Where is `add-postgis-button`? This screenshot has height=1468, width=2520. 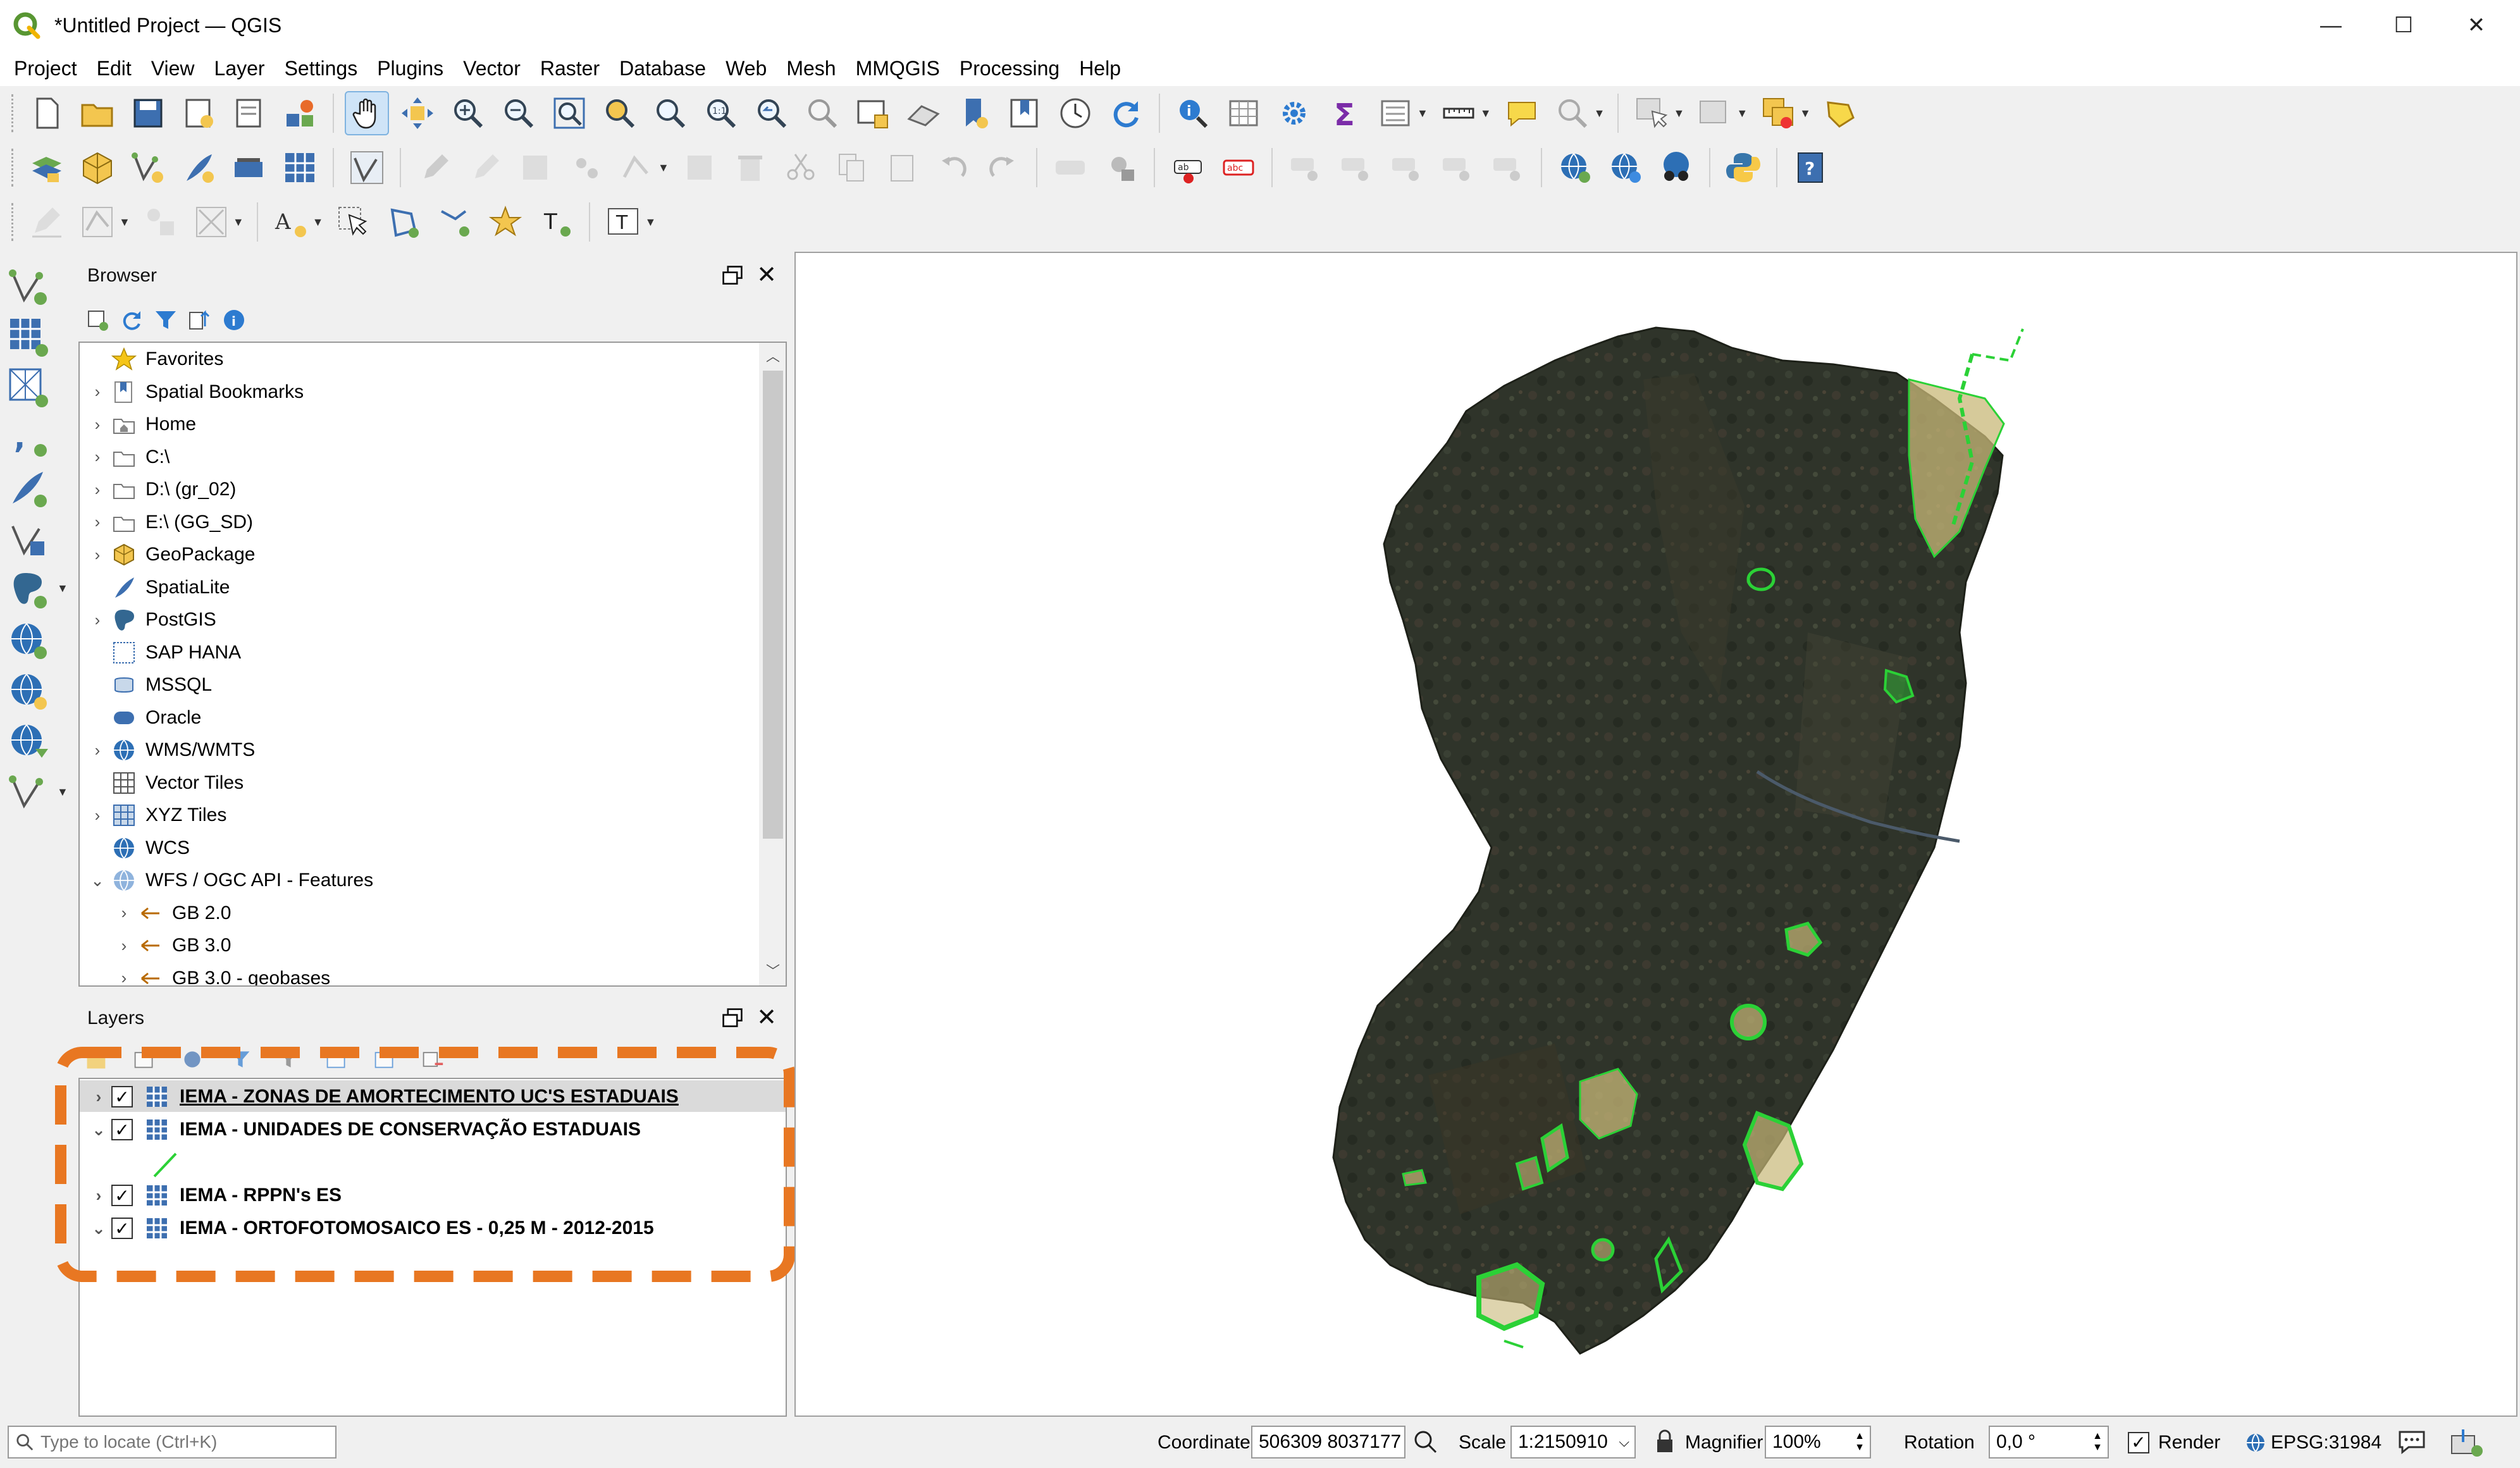 add-postgis-button is located at coordinates (30, 591).